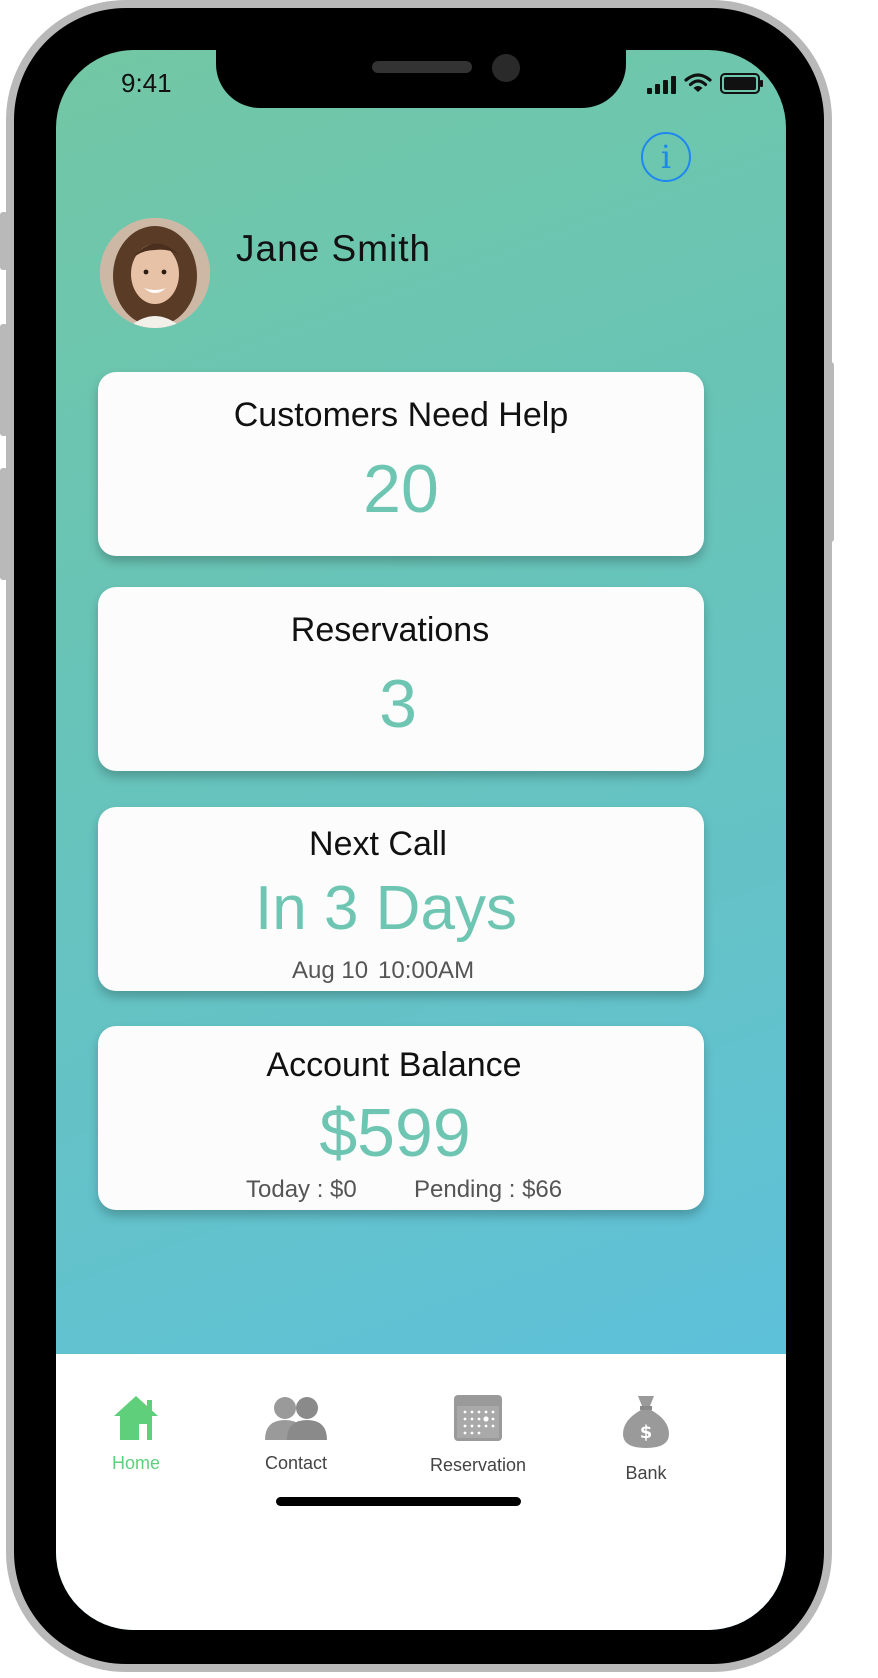 The height and width of the screenshot is (1678, 878). What do you see at coordinates (4, 241) in the screenshot?
I see `mute-switch` at bounding box center [4, 241].